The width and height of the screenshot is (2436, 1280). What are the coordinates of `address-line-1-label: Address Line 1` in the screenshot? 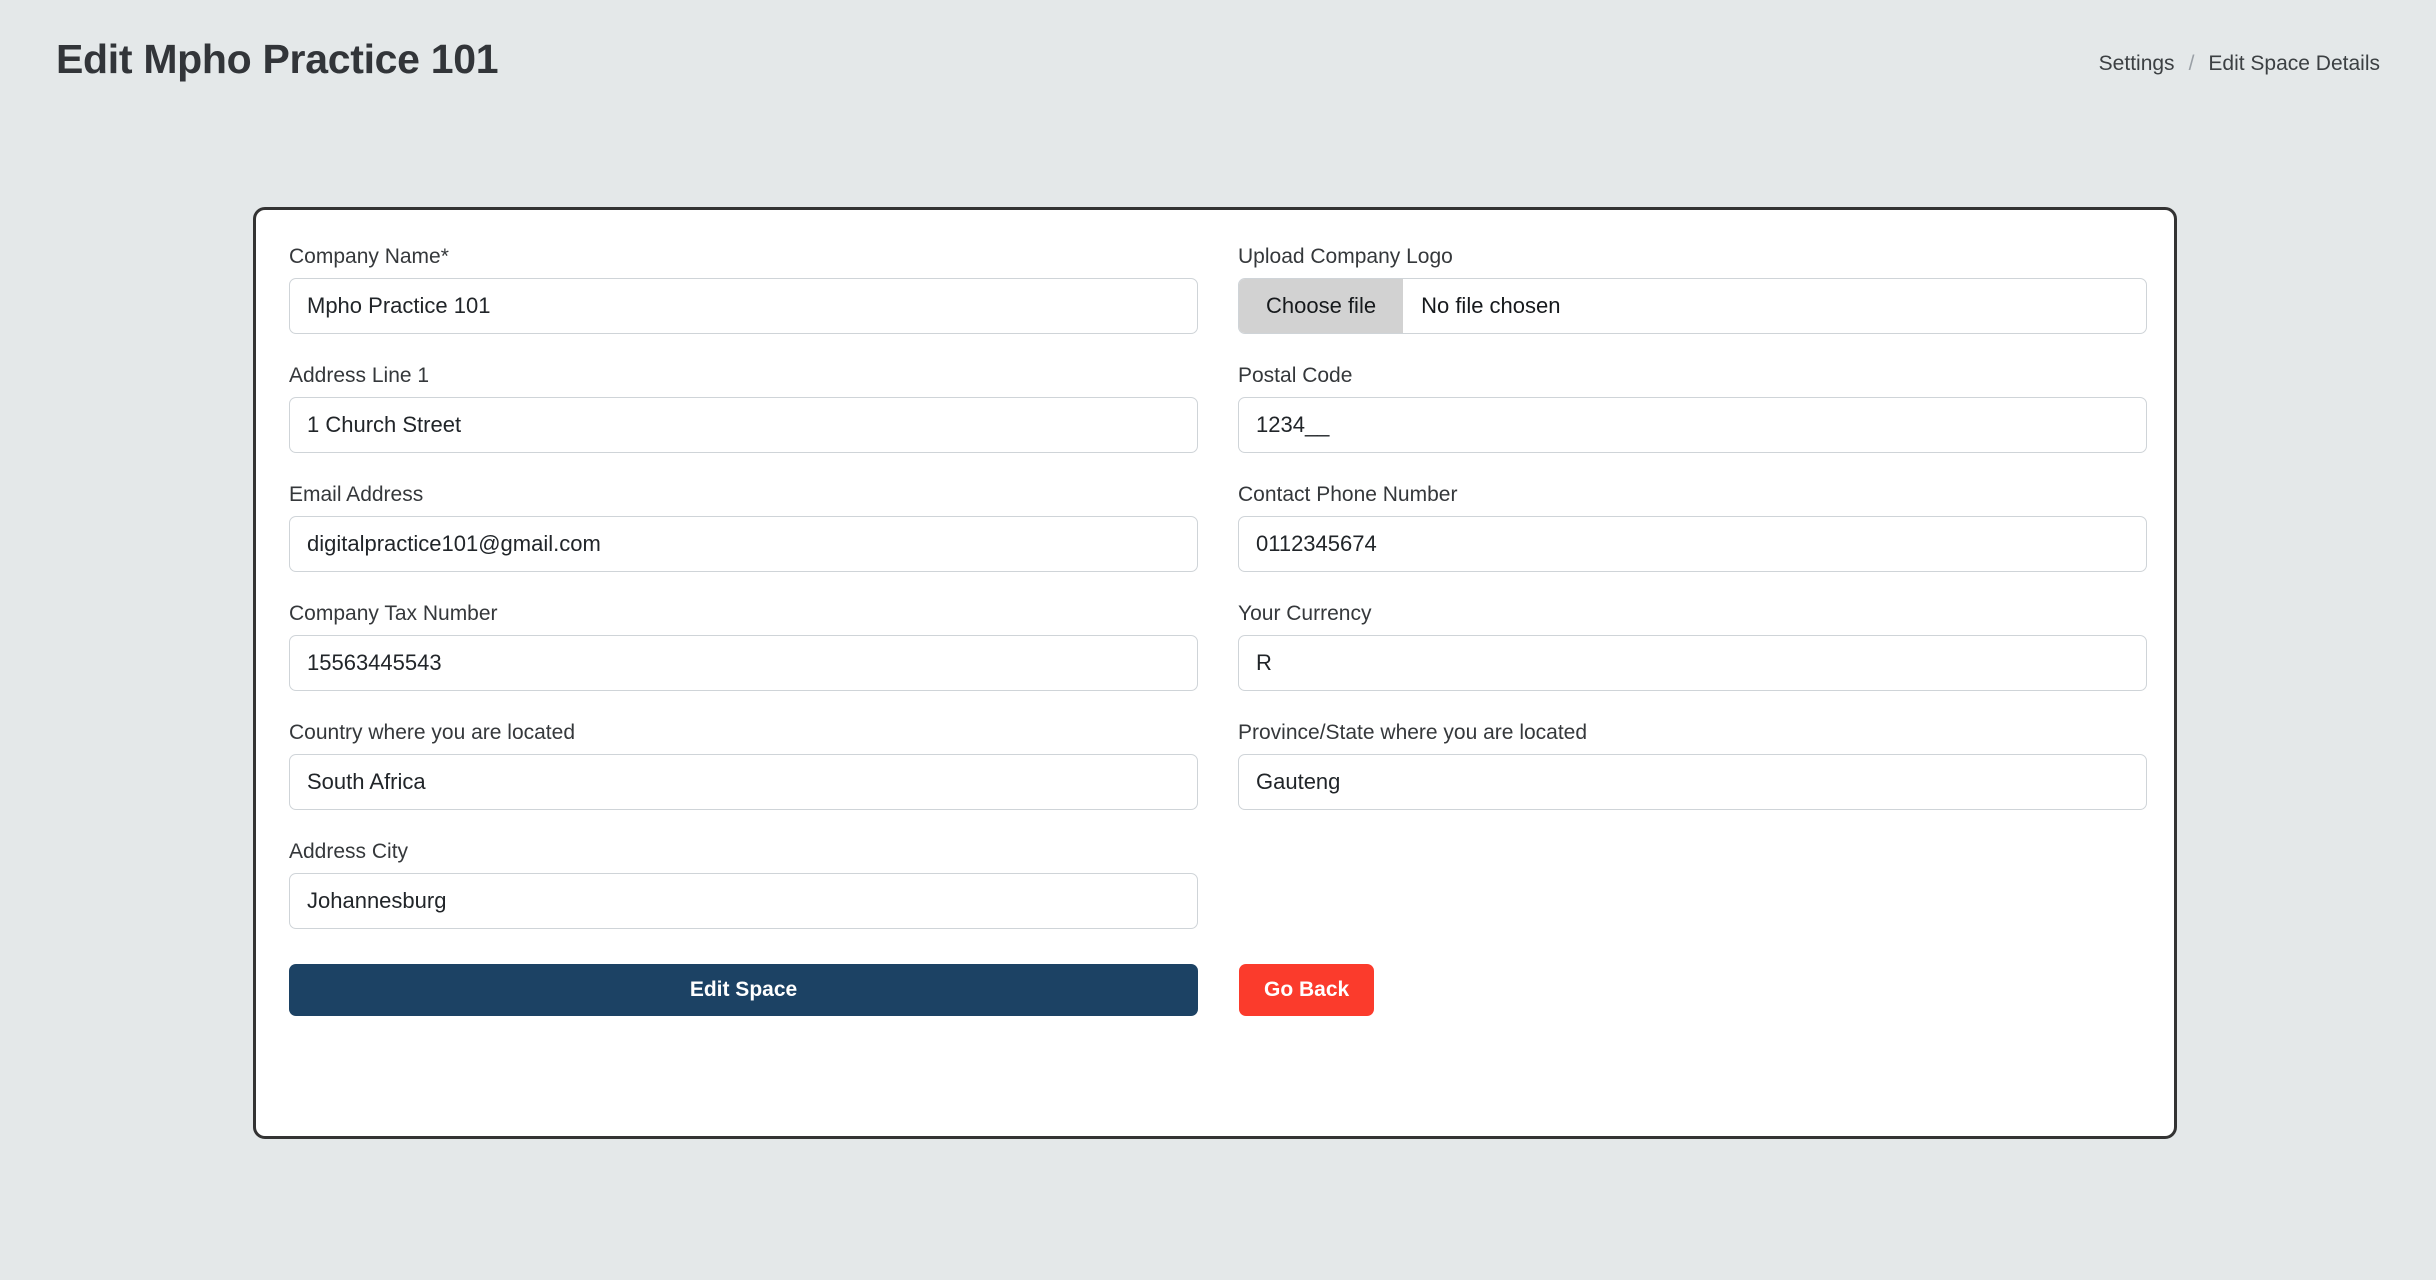 It's located at (359, 375).